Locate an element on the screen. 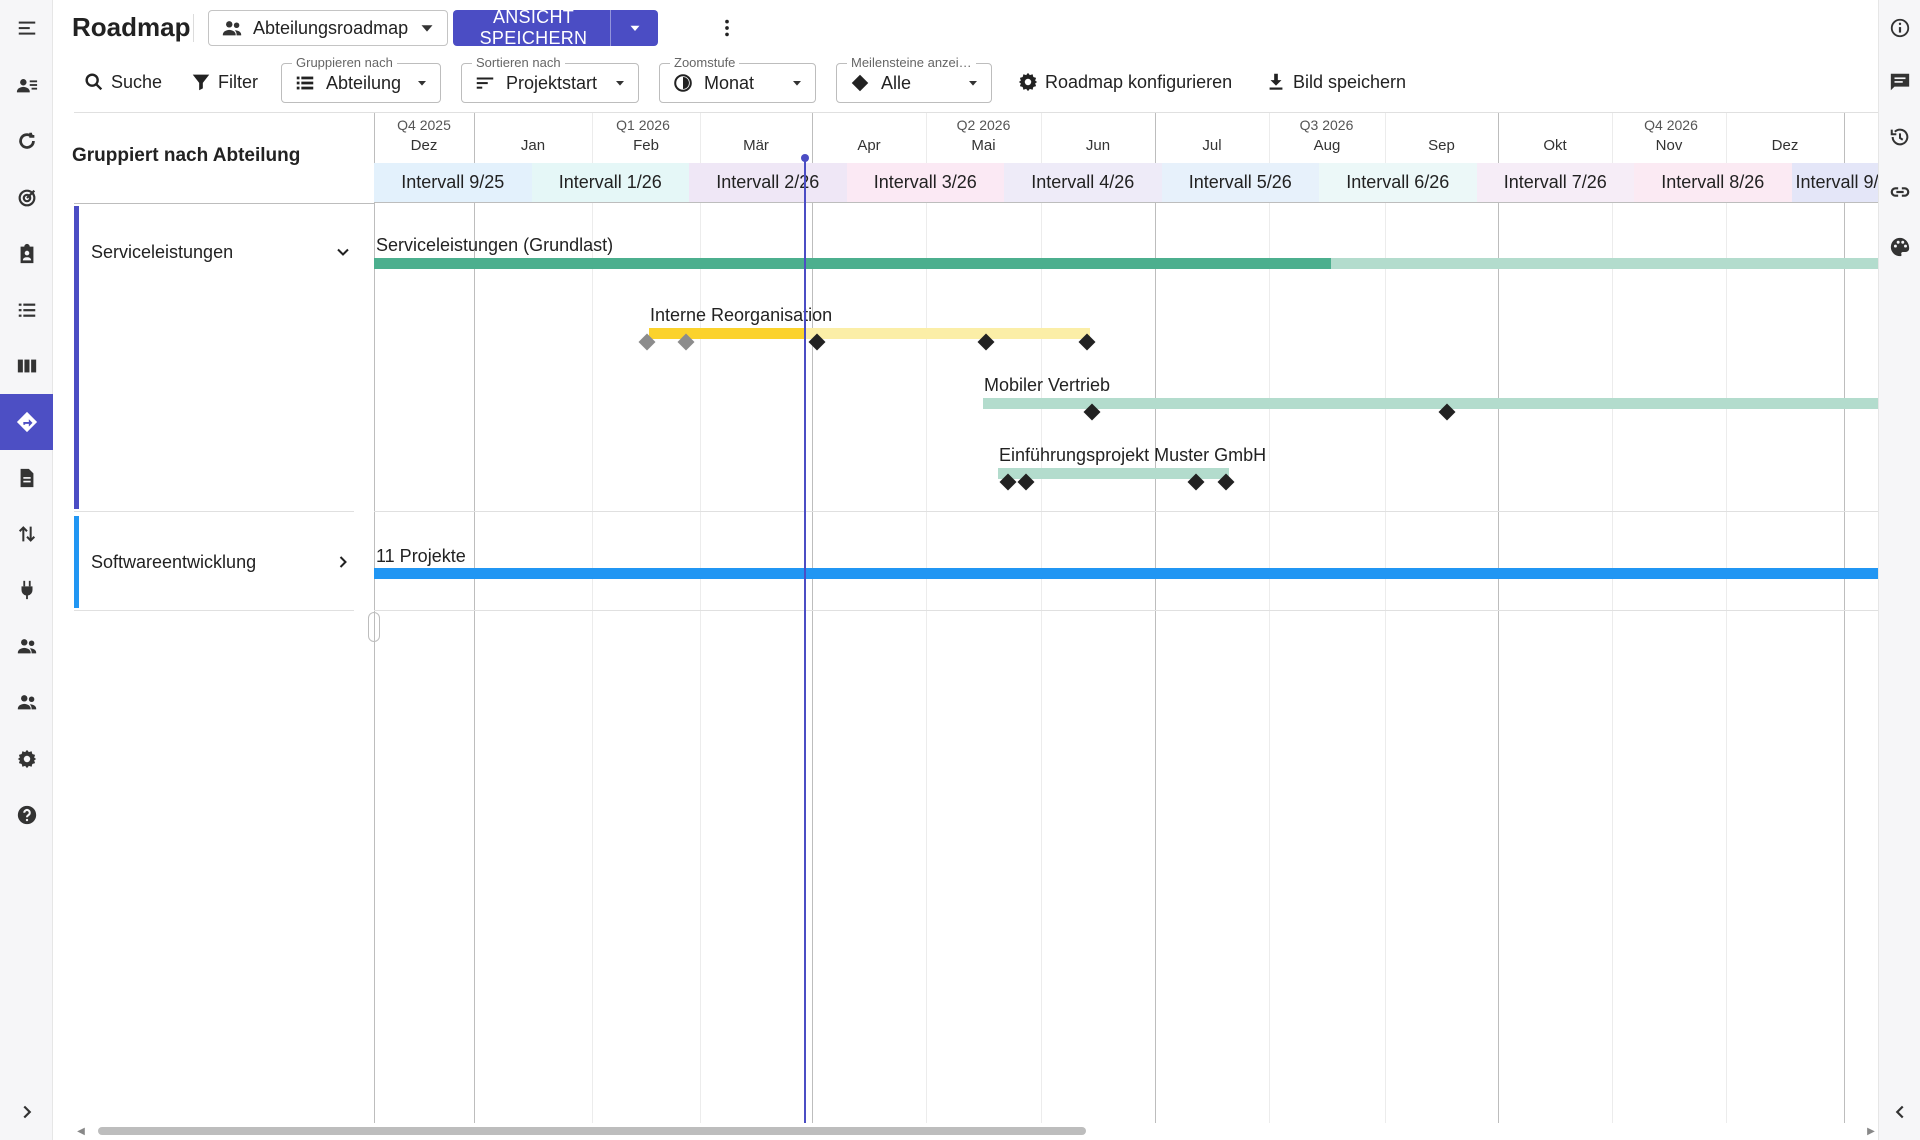  group-label-softwareentwicklung: Softwareentwicklung is located at coordinates (173, 562).